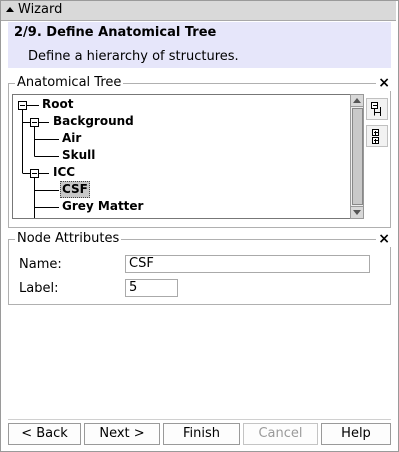  Describe the element at coordinates (199, 419) in the screenshot. I see `button-separator` at that location.